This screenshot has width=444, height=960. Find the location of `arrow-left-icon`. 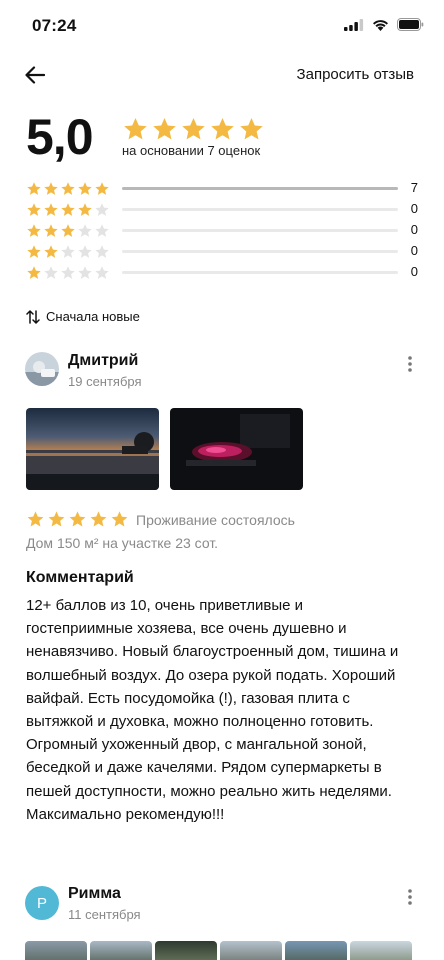

arrow-left-icon is located at coordinates (35, 75).